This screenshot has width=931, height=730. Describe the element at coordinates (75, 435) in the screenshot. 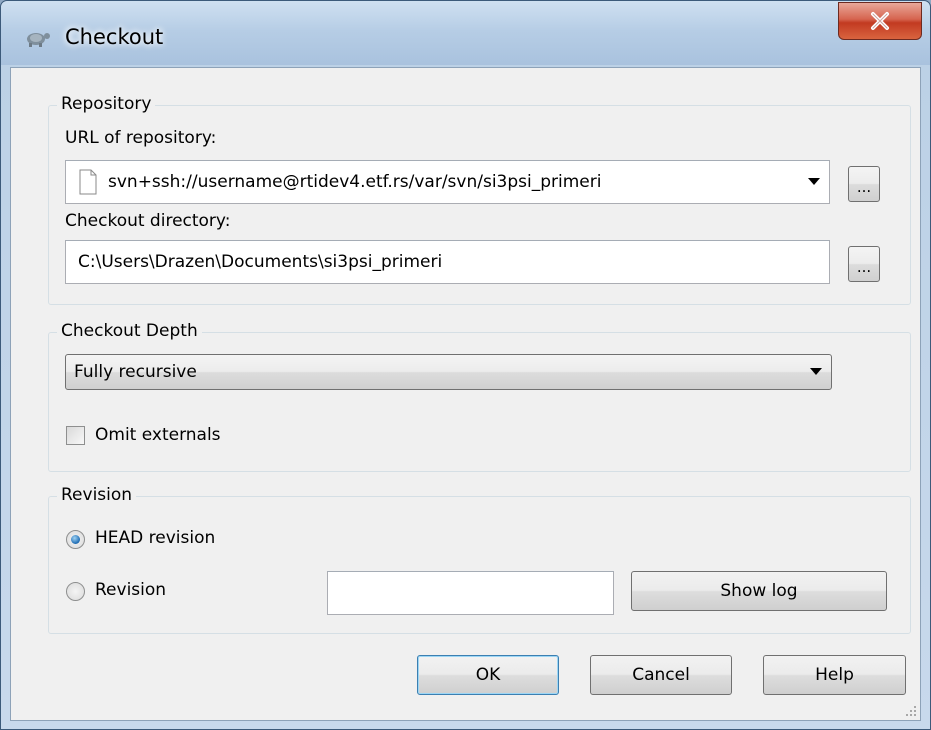

I see `omit-externals-checkbox` at that location.